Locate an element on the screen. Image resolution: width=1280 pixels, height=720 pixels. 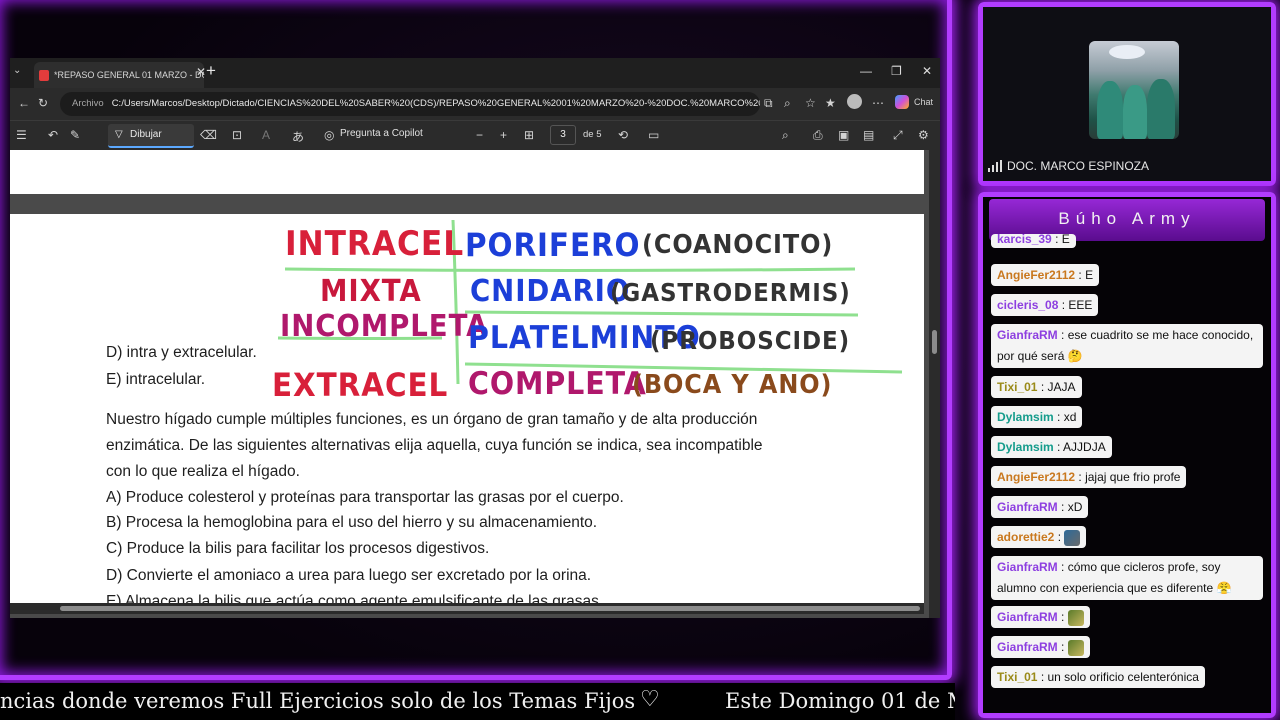
draw-button: ▽ Dibujar is located at coordinates (151, 136).